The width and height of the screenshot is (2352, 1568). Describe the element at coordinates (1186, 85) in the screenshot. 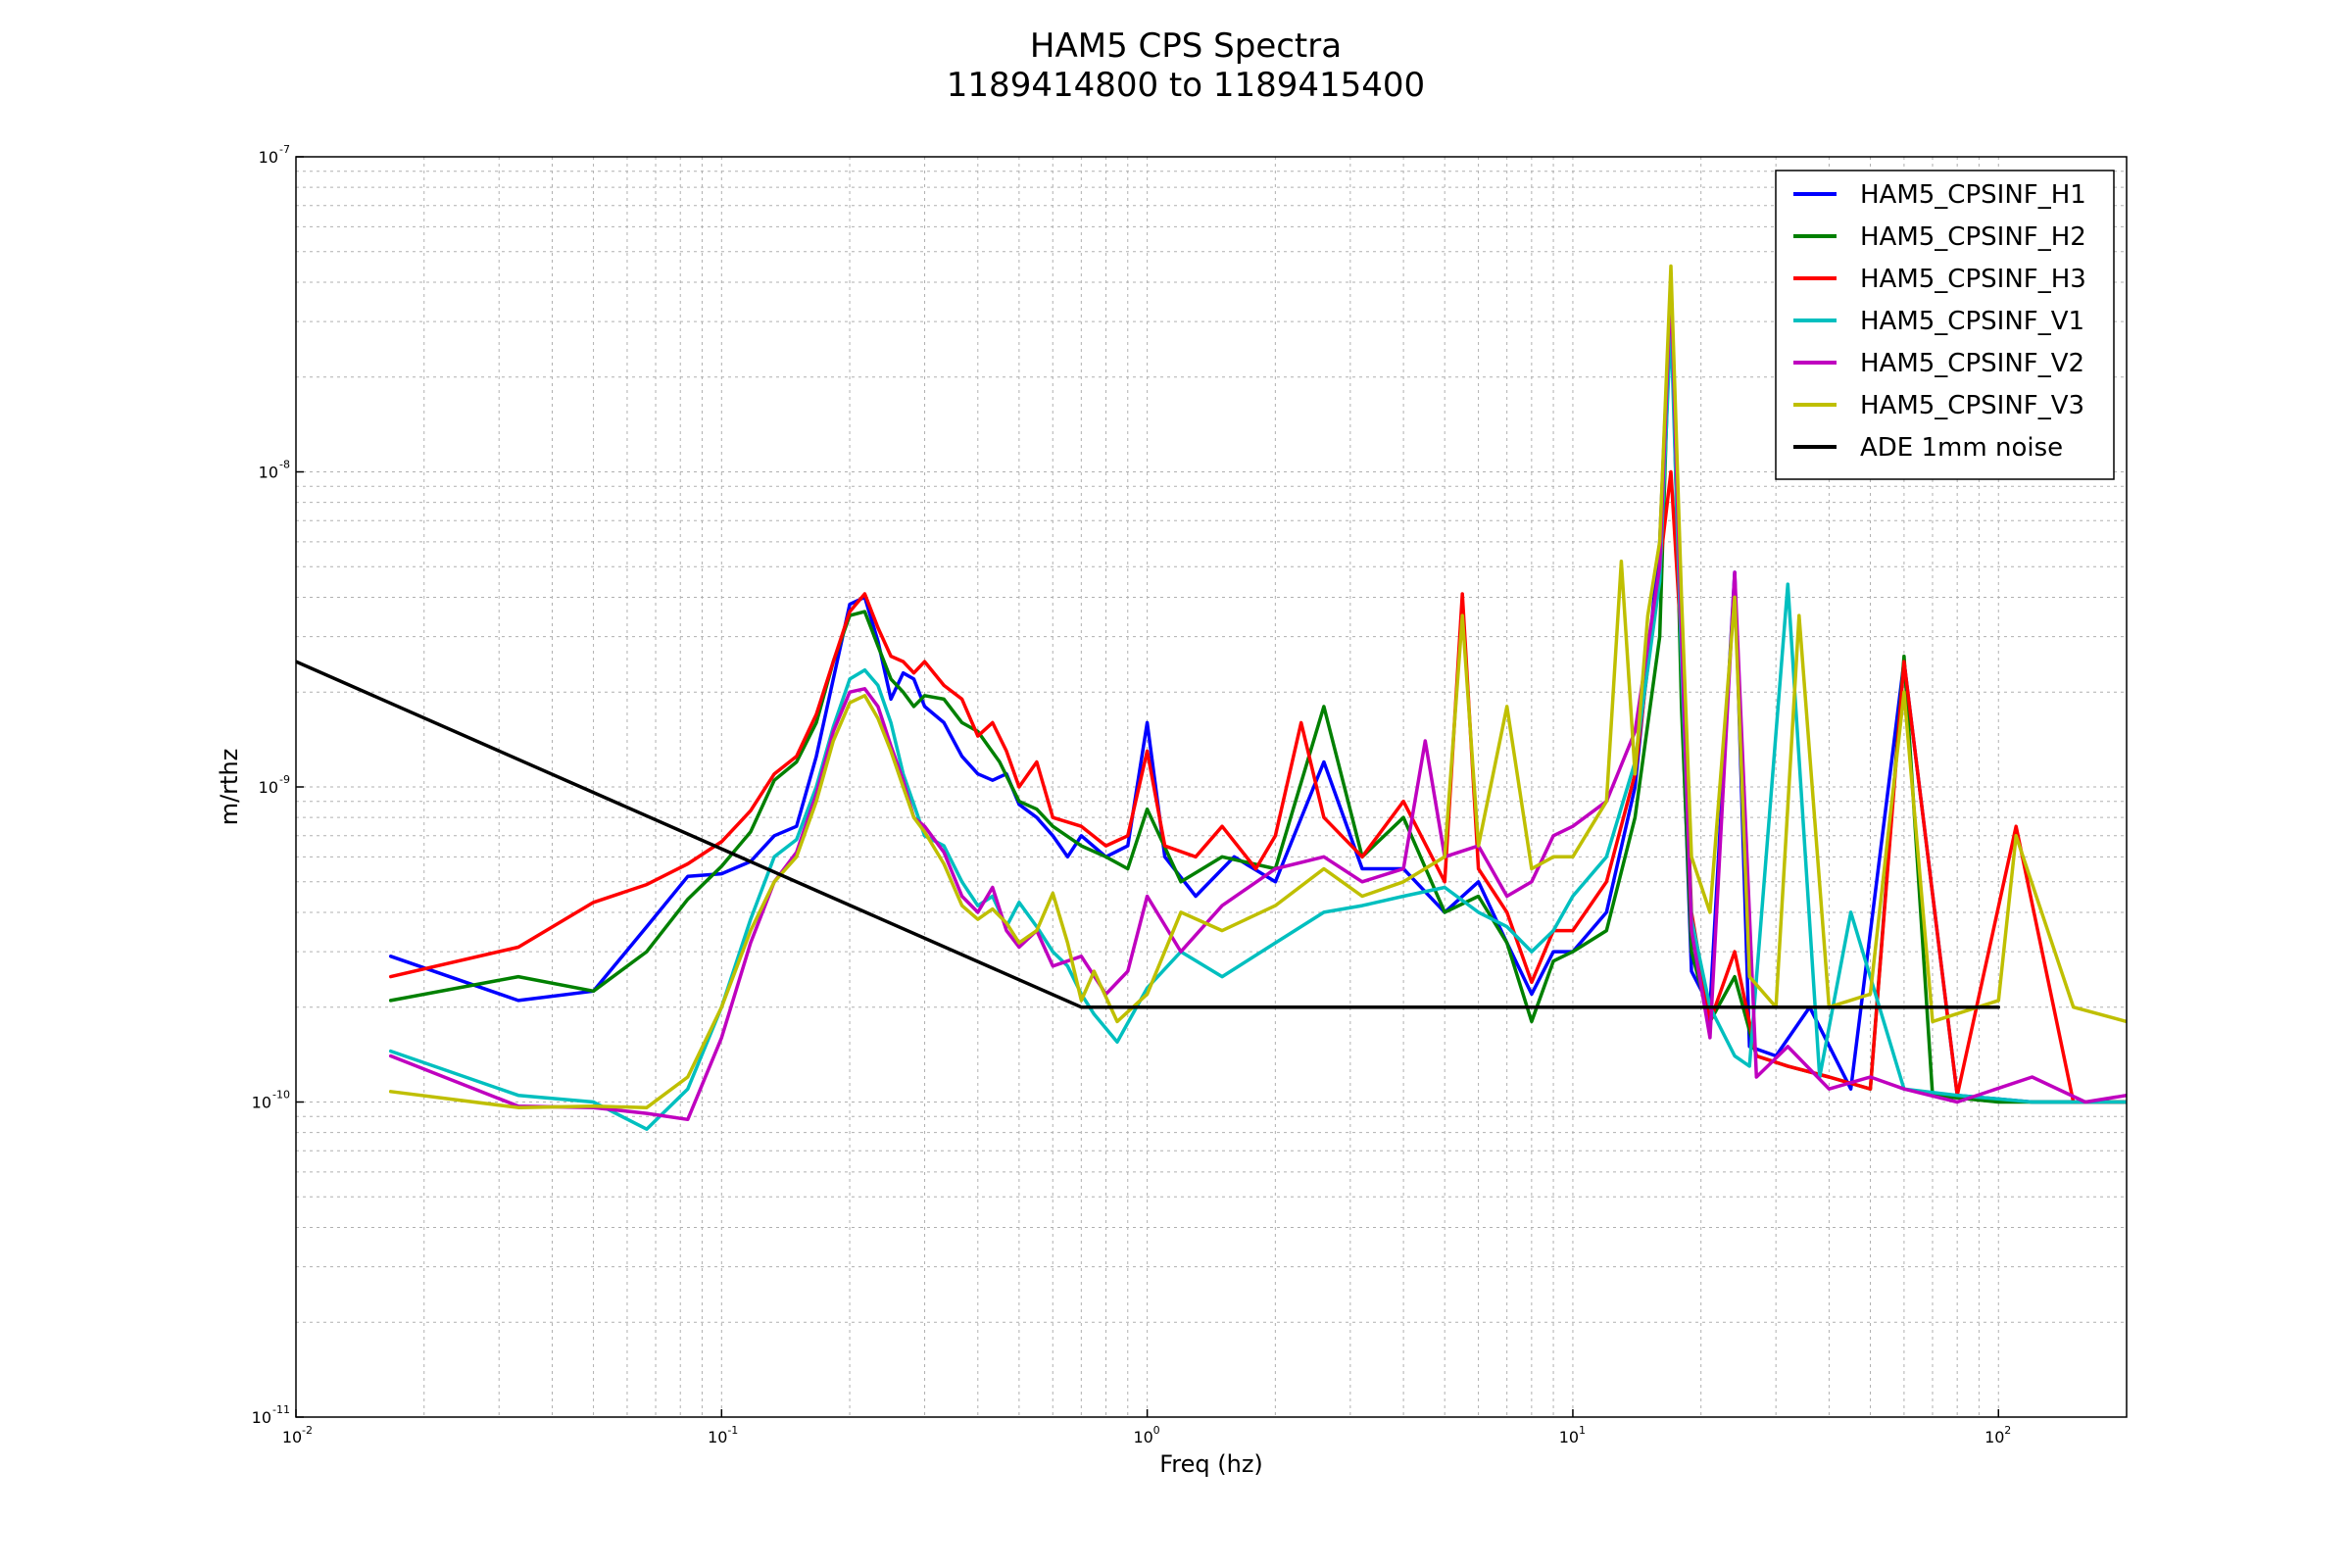

I see `chart-subtitle: 1189414800 to 1189415400` at that location.